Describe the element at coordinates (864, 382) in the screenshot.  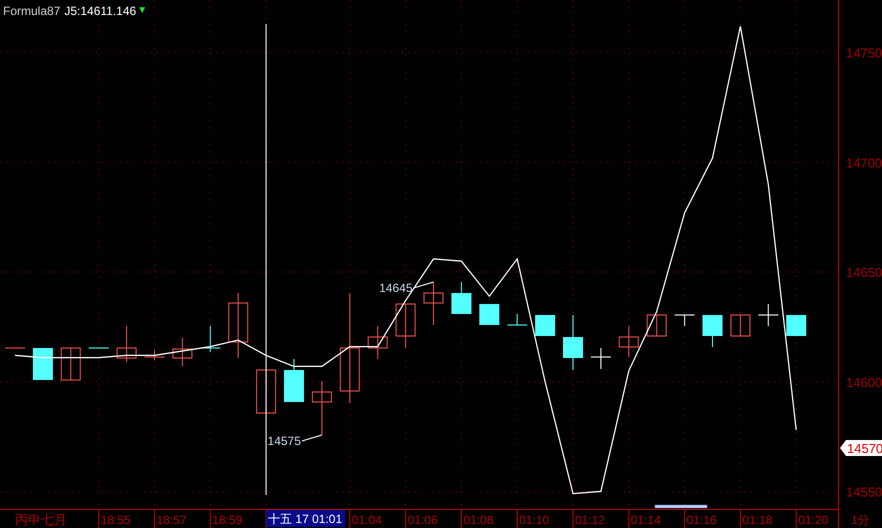
I see `axis-label: 14600` at that location.